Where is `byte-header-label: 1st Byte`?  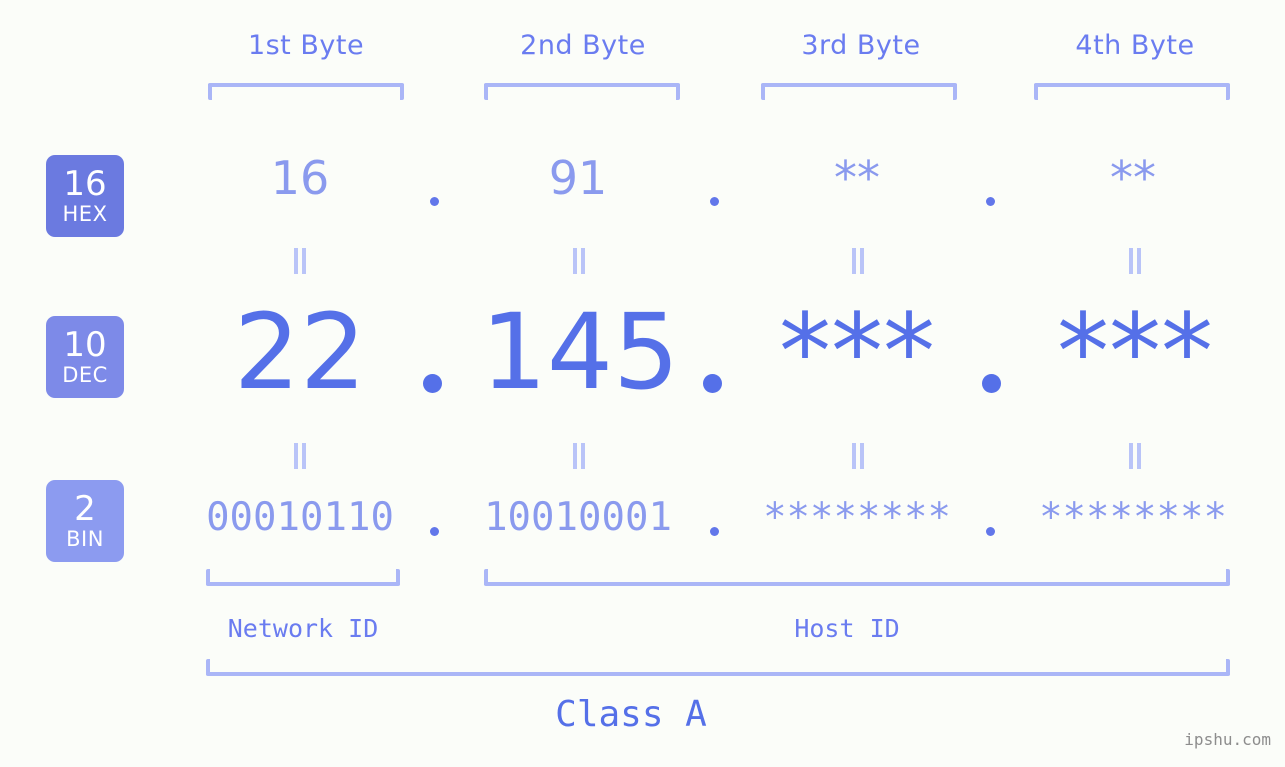 byte-header-label: 1st Byte is located at coordinates (306, 45).